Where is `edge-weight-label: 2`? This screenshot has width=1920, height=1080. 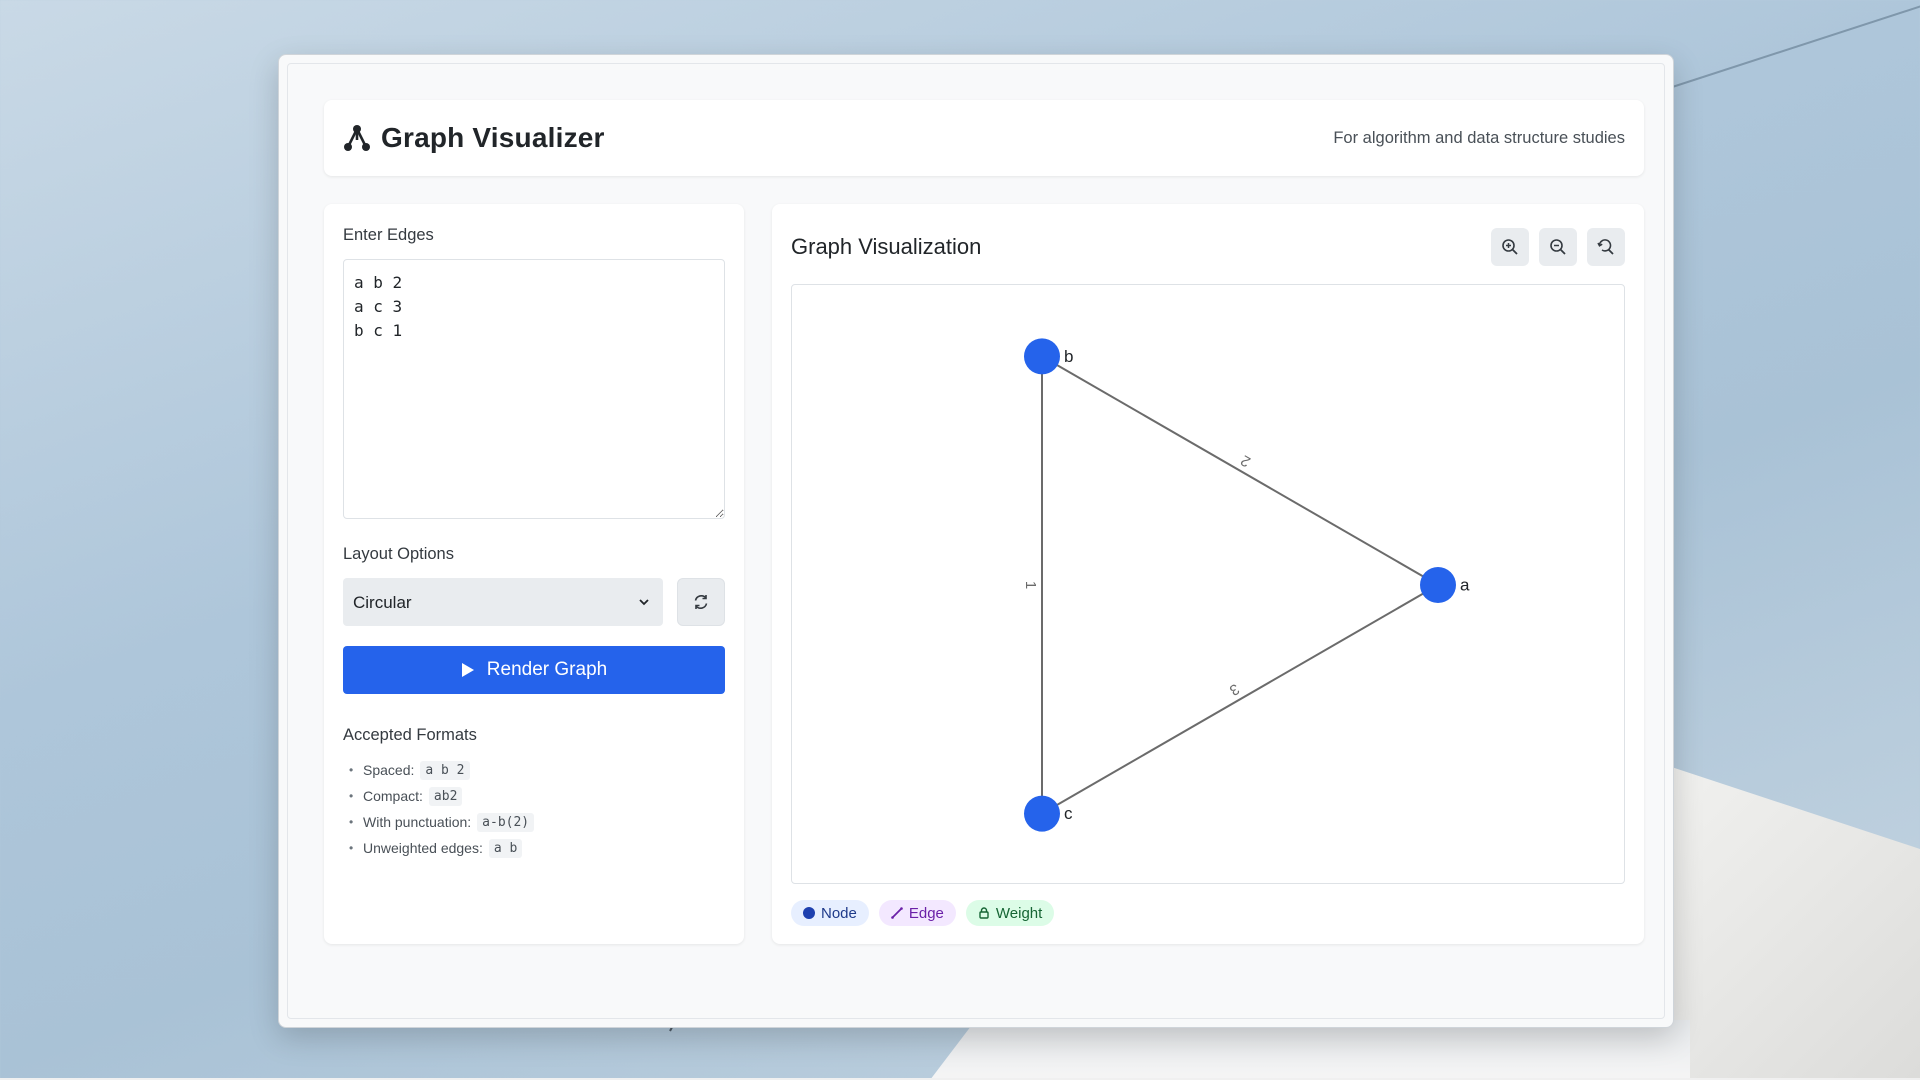 edge-weight-label: 2 is located at coordinates (1246, 460).